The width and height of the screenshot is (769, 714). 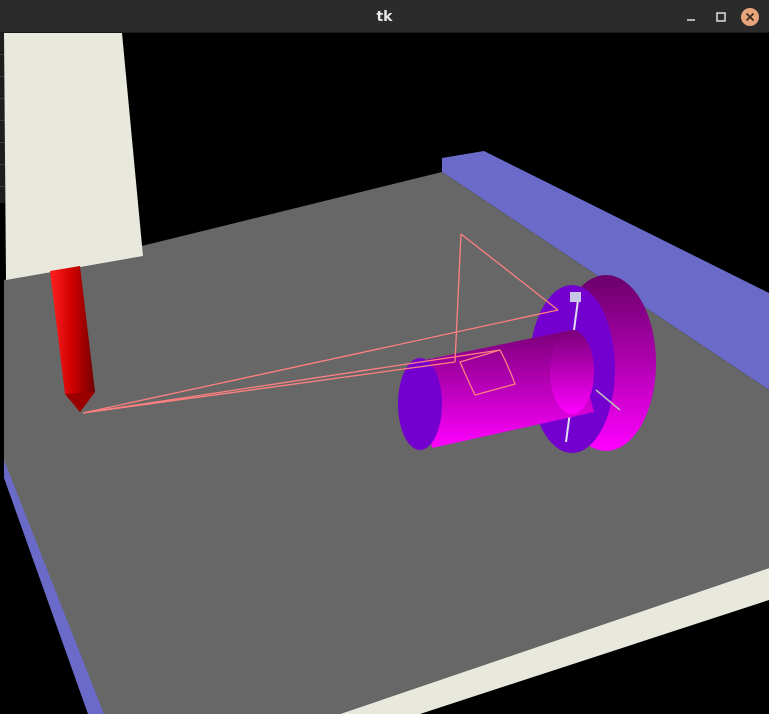 I want to click on close-icon, so click(x=750, y=17).